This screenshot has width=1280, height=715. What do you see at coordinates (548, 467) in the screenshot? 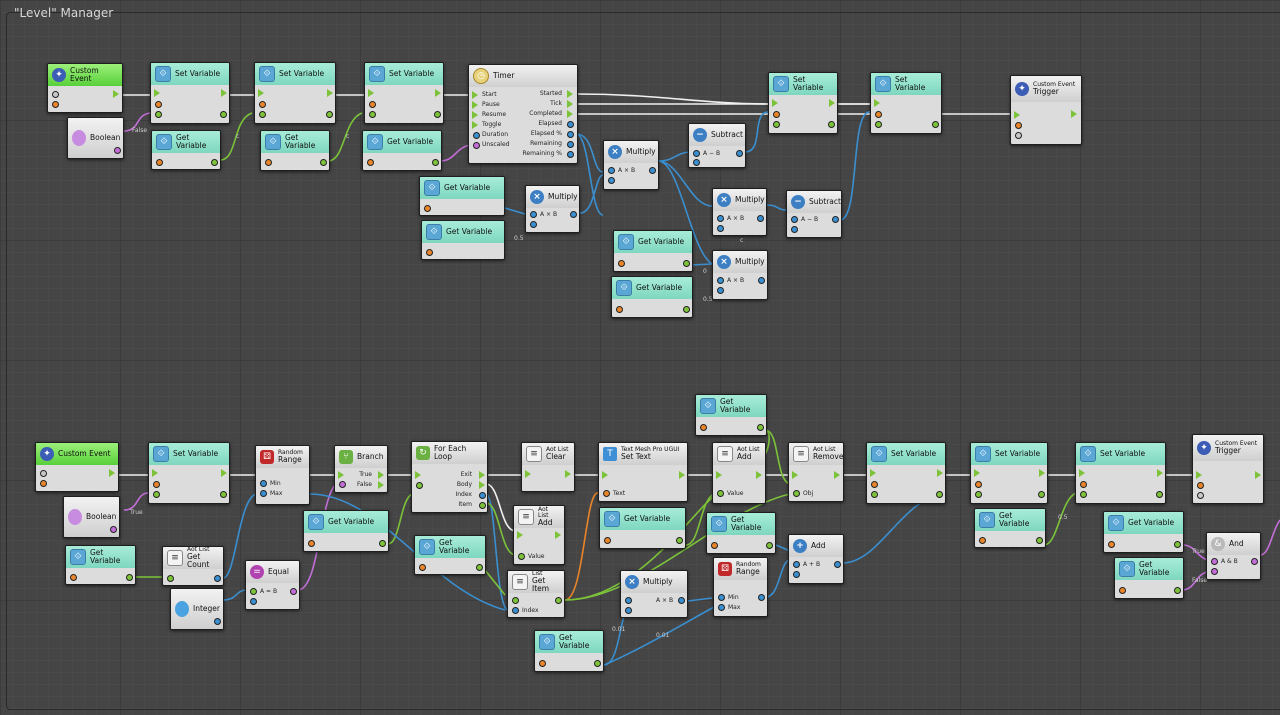
I see `aot-list-clear-node: ≡ Aot List Clear` at bounding box center [548, 467].